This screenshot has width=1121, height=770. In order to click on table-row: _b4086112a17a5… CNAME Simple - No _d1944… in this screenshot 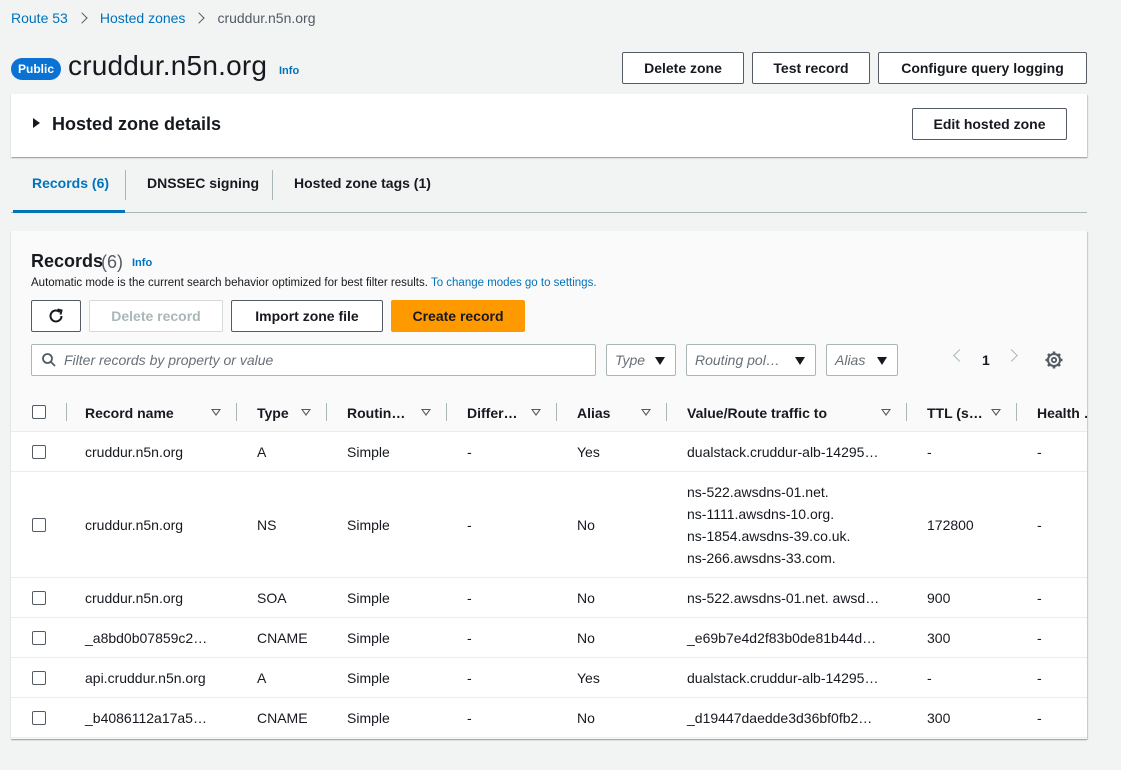, I will do `click(549, 718)`.